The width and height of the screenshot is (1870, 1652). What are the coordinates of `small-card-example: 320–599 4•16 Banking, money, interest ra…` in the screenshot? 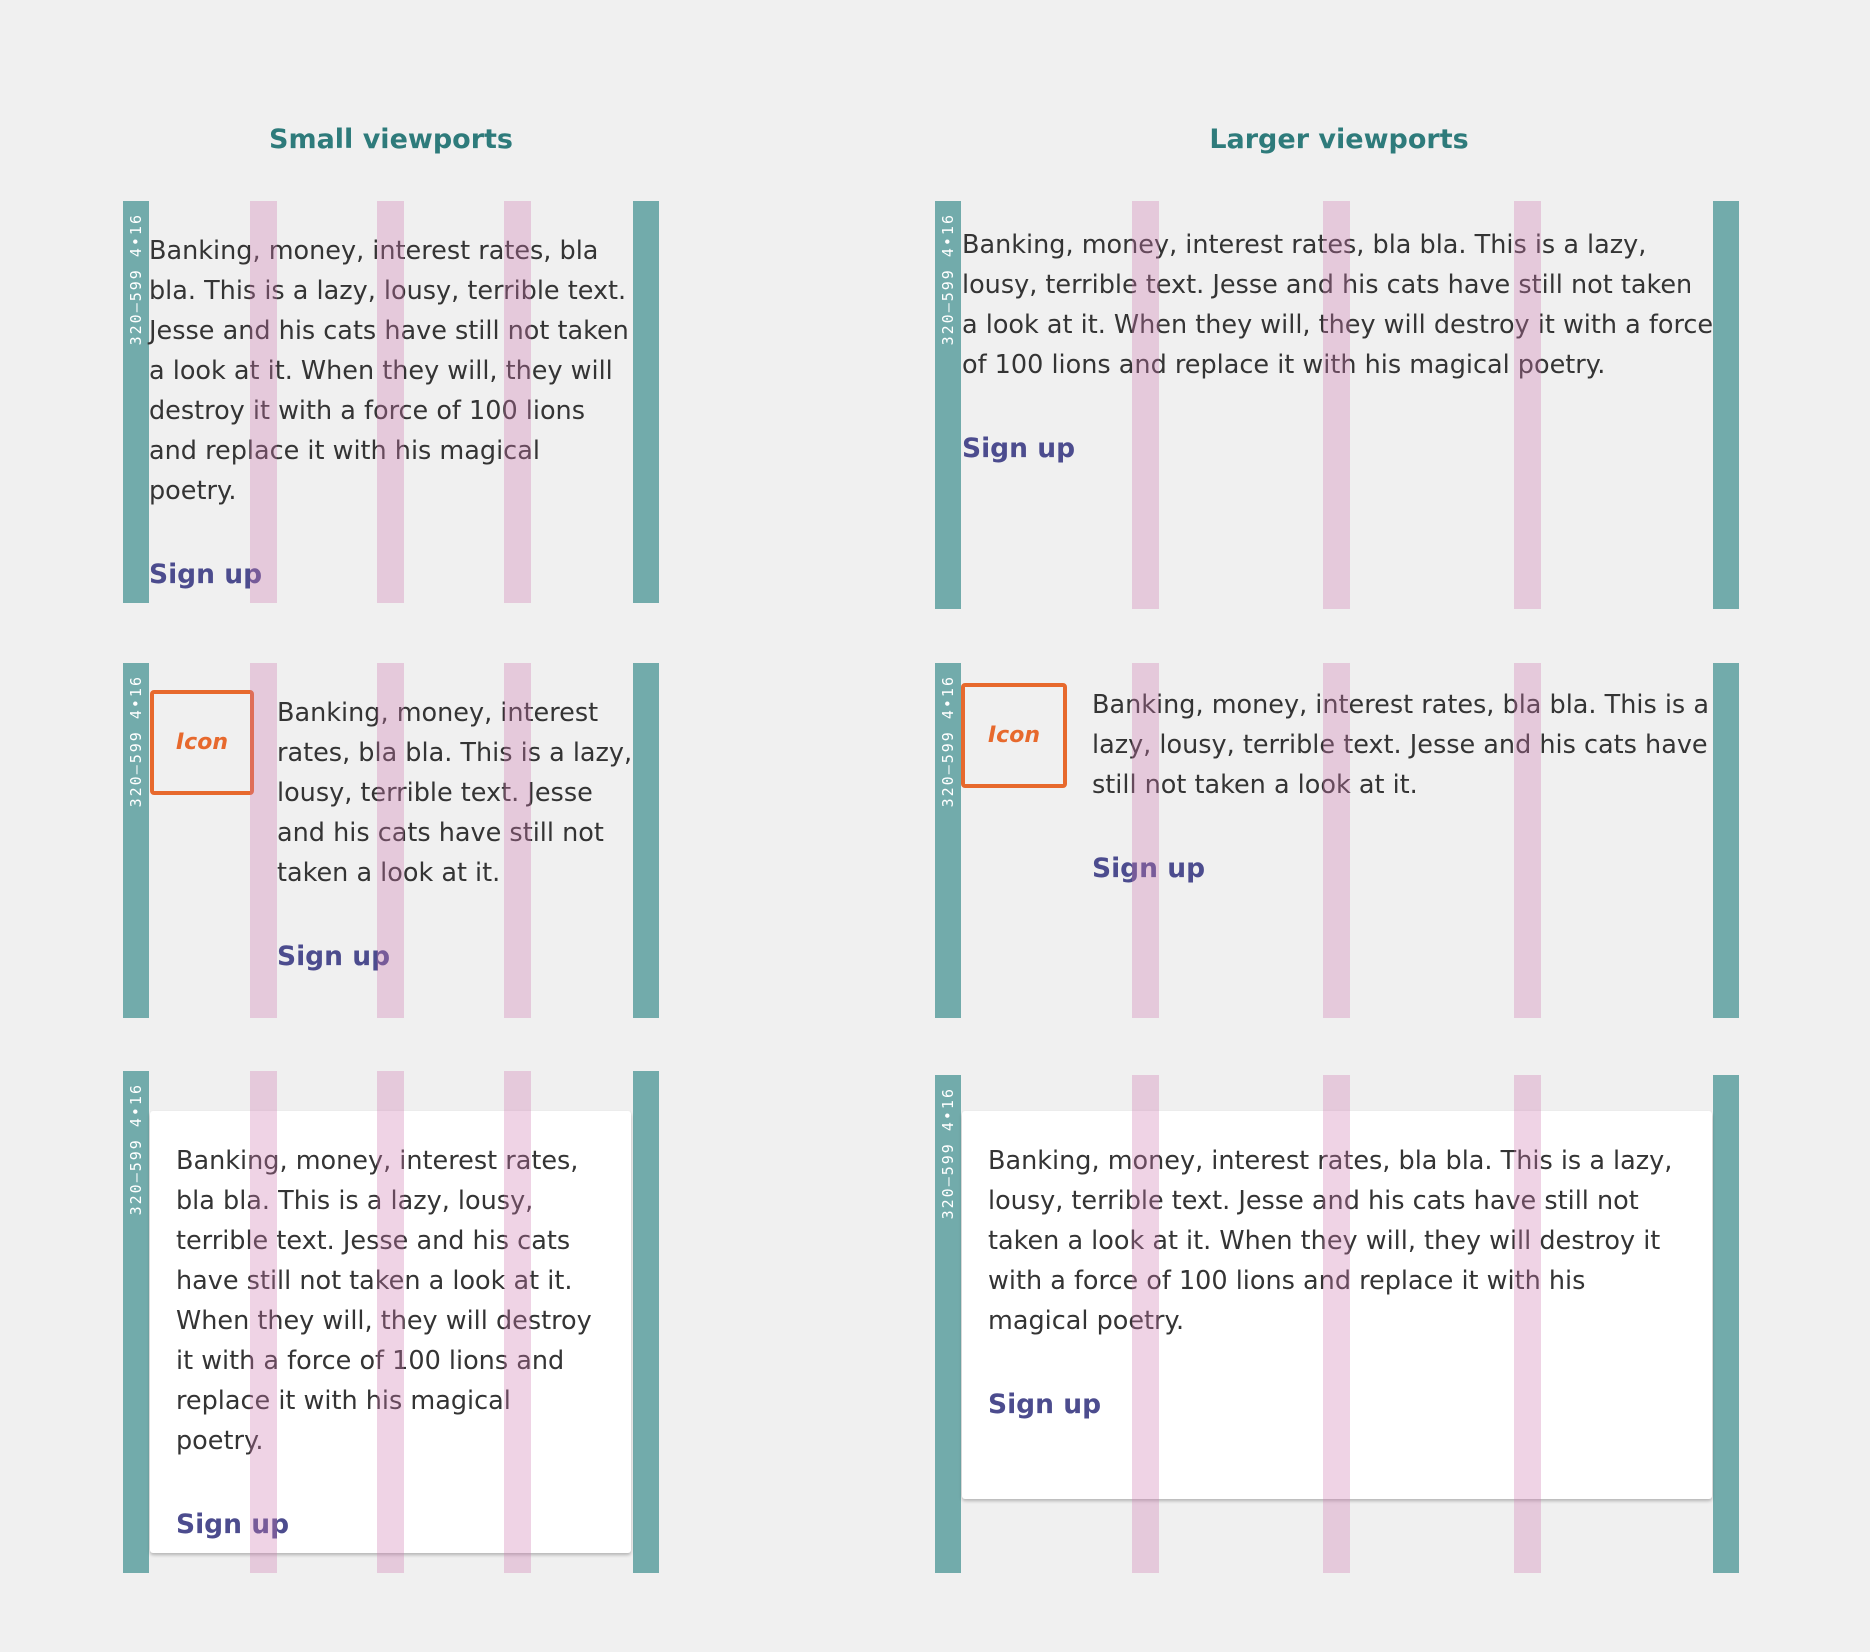 It's located at (391, 1322).